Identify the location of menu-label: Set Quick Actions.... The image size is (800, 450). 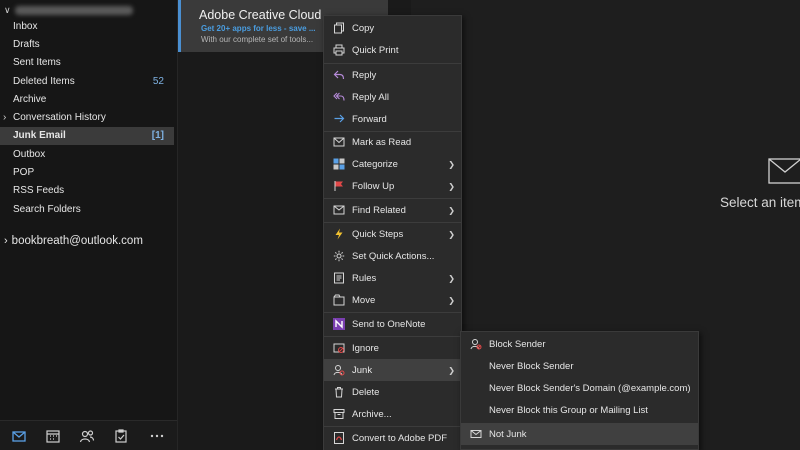
(393, 256).